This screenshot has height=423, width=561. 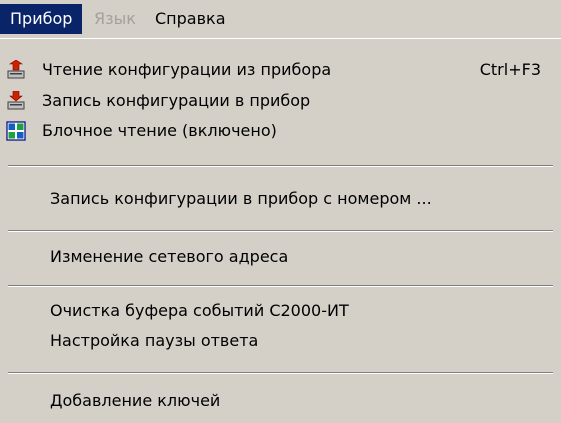 I want to click on menu-item-label: Добавление ключей, so click(x=135, y=400).